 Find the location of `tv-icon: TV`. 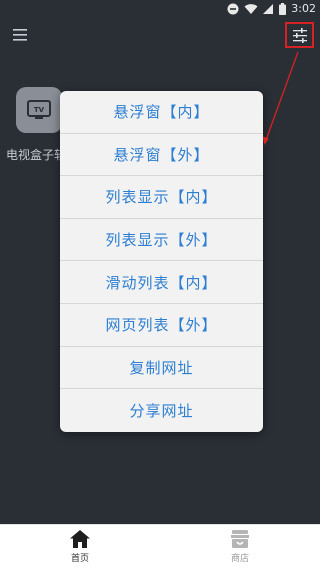

tv-icon: TV is located at coordinates (39, 109).